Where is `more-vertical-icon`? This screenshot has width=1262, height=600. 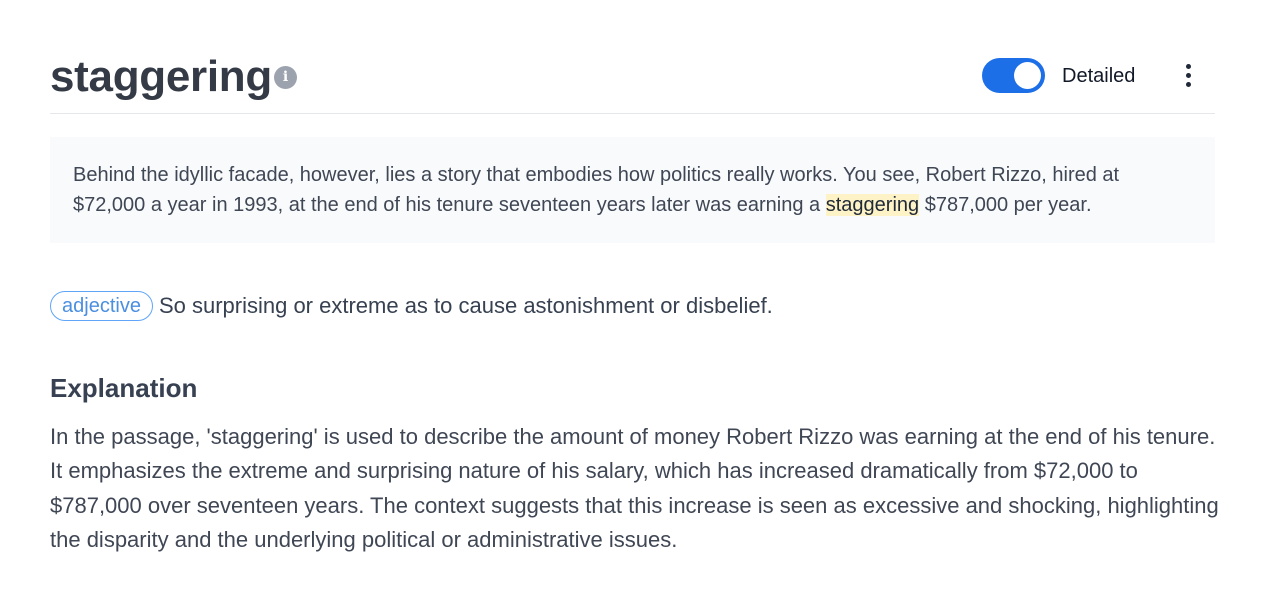
more-vertical-icon is located at coordinates (1188, 76).